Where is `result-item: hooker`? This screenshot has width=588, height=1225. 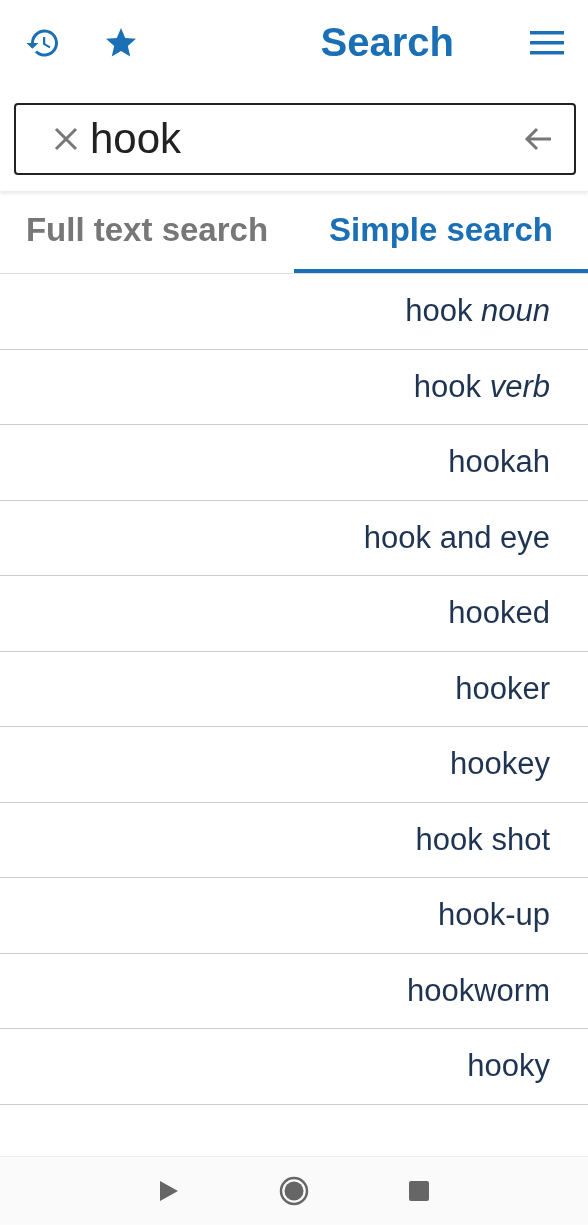 result-item: hooker is located at coordinates (502, 688).